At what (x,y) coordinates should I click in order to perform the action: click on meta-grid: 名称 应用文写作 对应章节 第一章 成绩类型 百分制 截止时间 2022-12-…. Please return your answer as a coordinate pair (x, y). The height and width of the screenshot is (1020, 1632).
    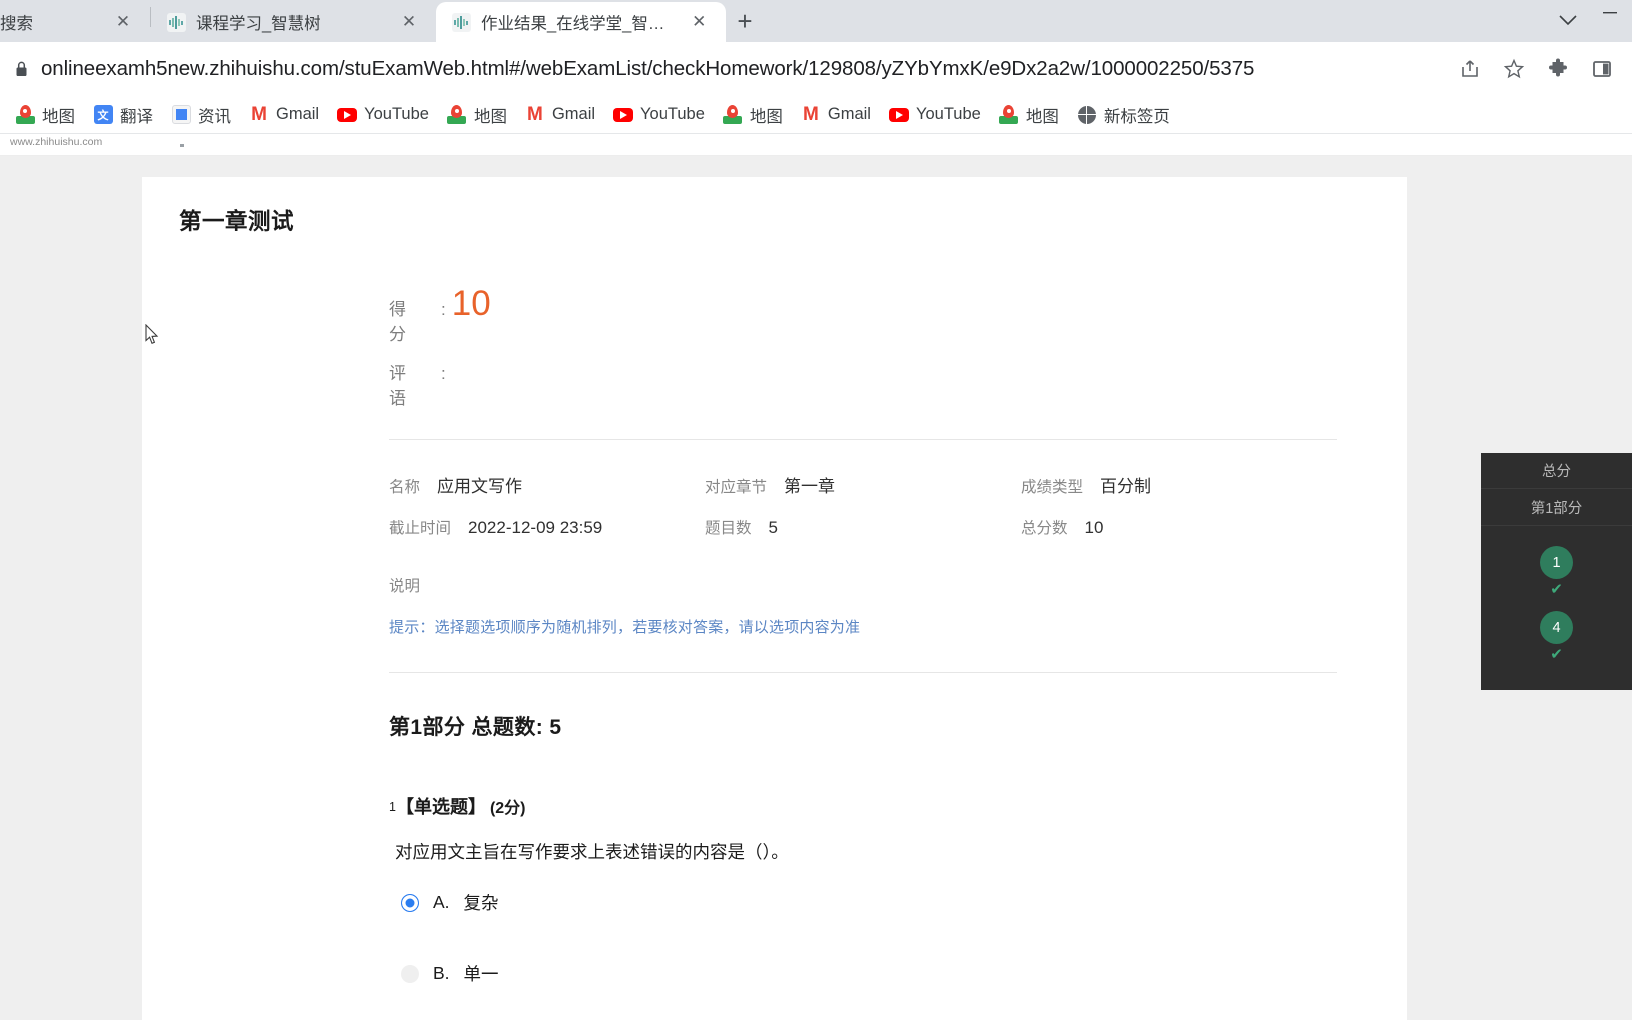
    Looking at the image, I should click on (863, 505).